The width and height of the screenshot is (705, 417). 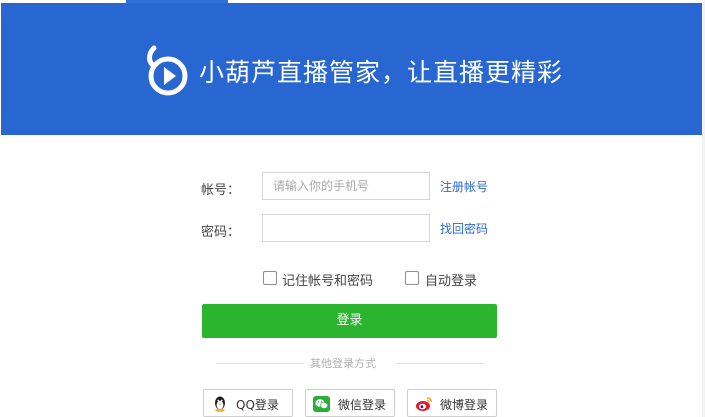 What do you see at coordinates (412, 278) in the screenshot?
I see `autologin-checkbox` at bounding box center [412, 278].